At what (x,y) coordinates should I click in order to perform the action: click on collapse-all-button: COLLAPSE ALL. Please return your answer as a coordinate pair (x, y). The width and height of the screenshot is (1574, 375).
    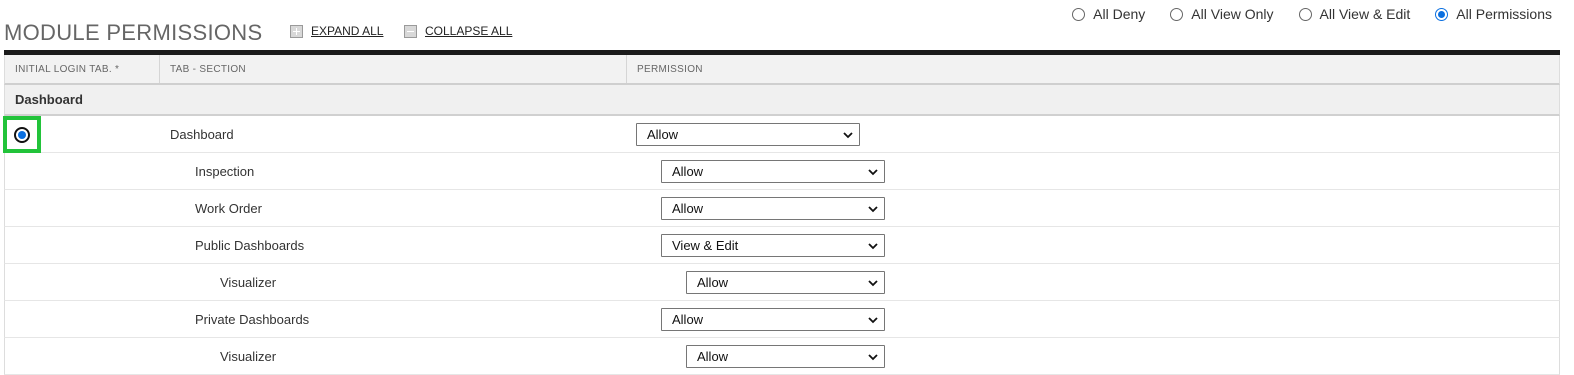
    Looking at the image, I should click on (458, 31).